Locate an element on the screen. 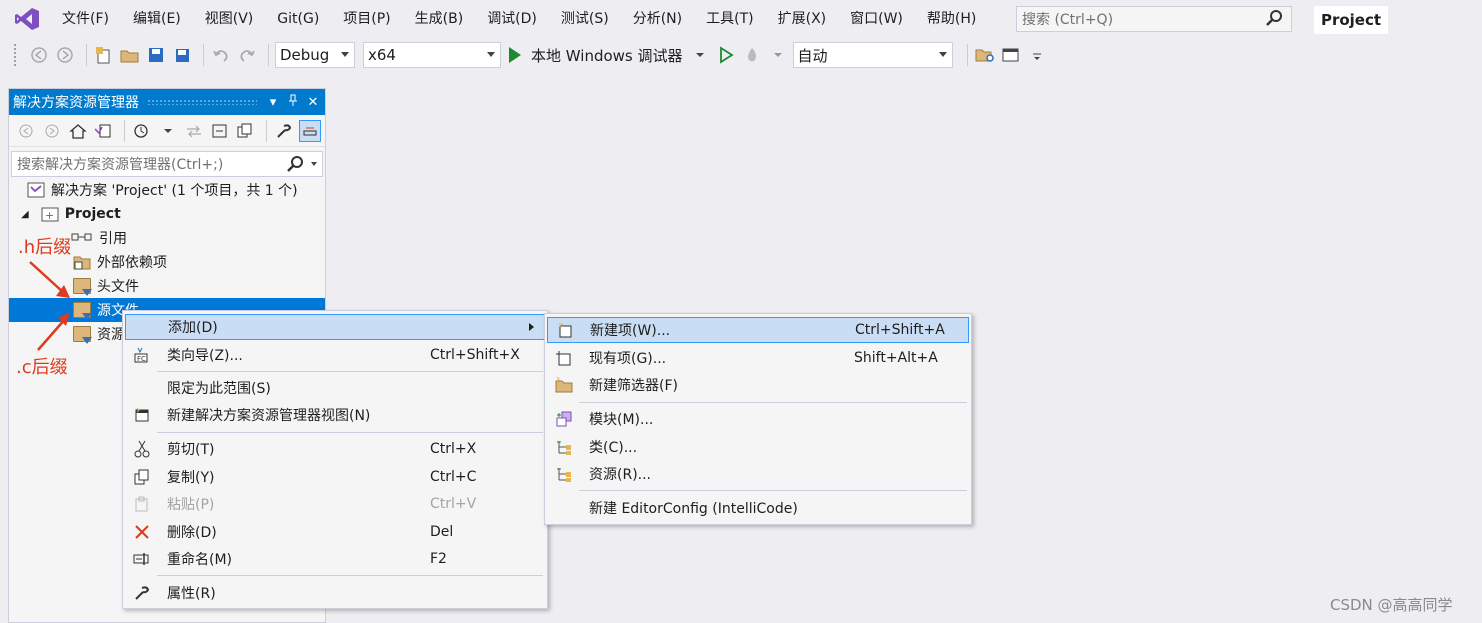 This screenshot has width=1482, height=623. tree-item-header-files: 头文件 is located at coordinates (167, 286).